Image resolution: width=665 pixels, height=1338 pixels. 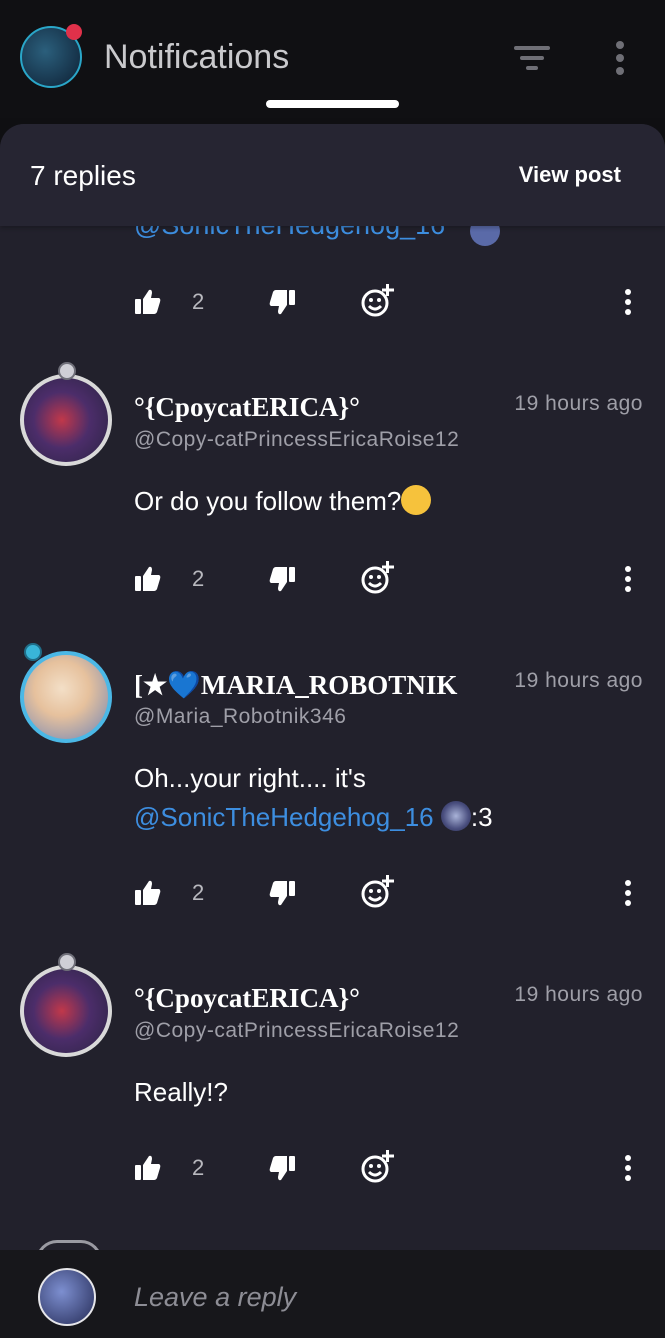 I want to click on view-post-button: View post, so click(x=570, y=175).